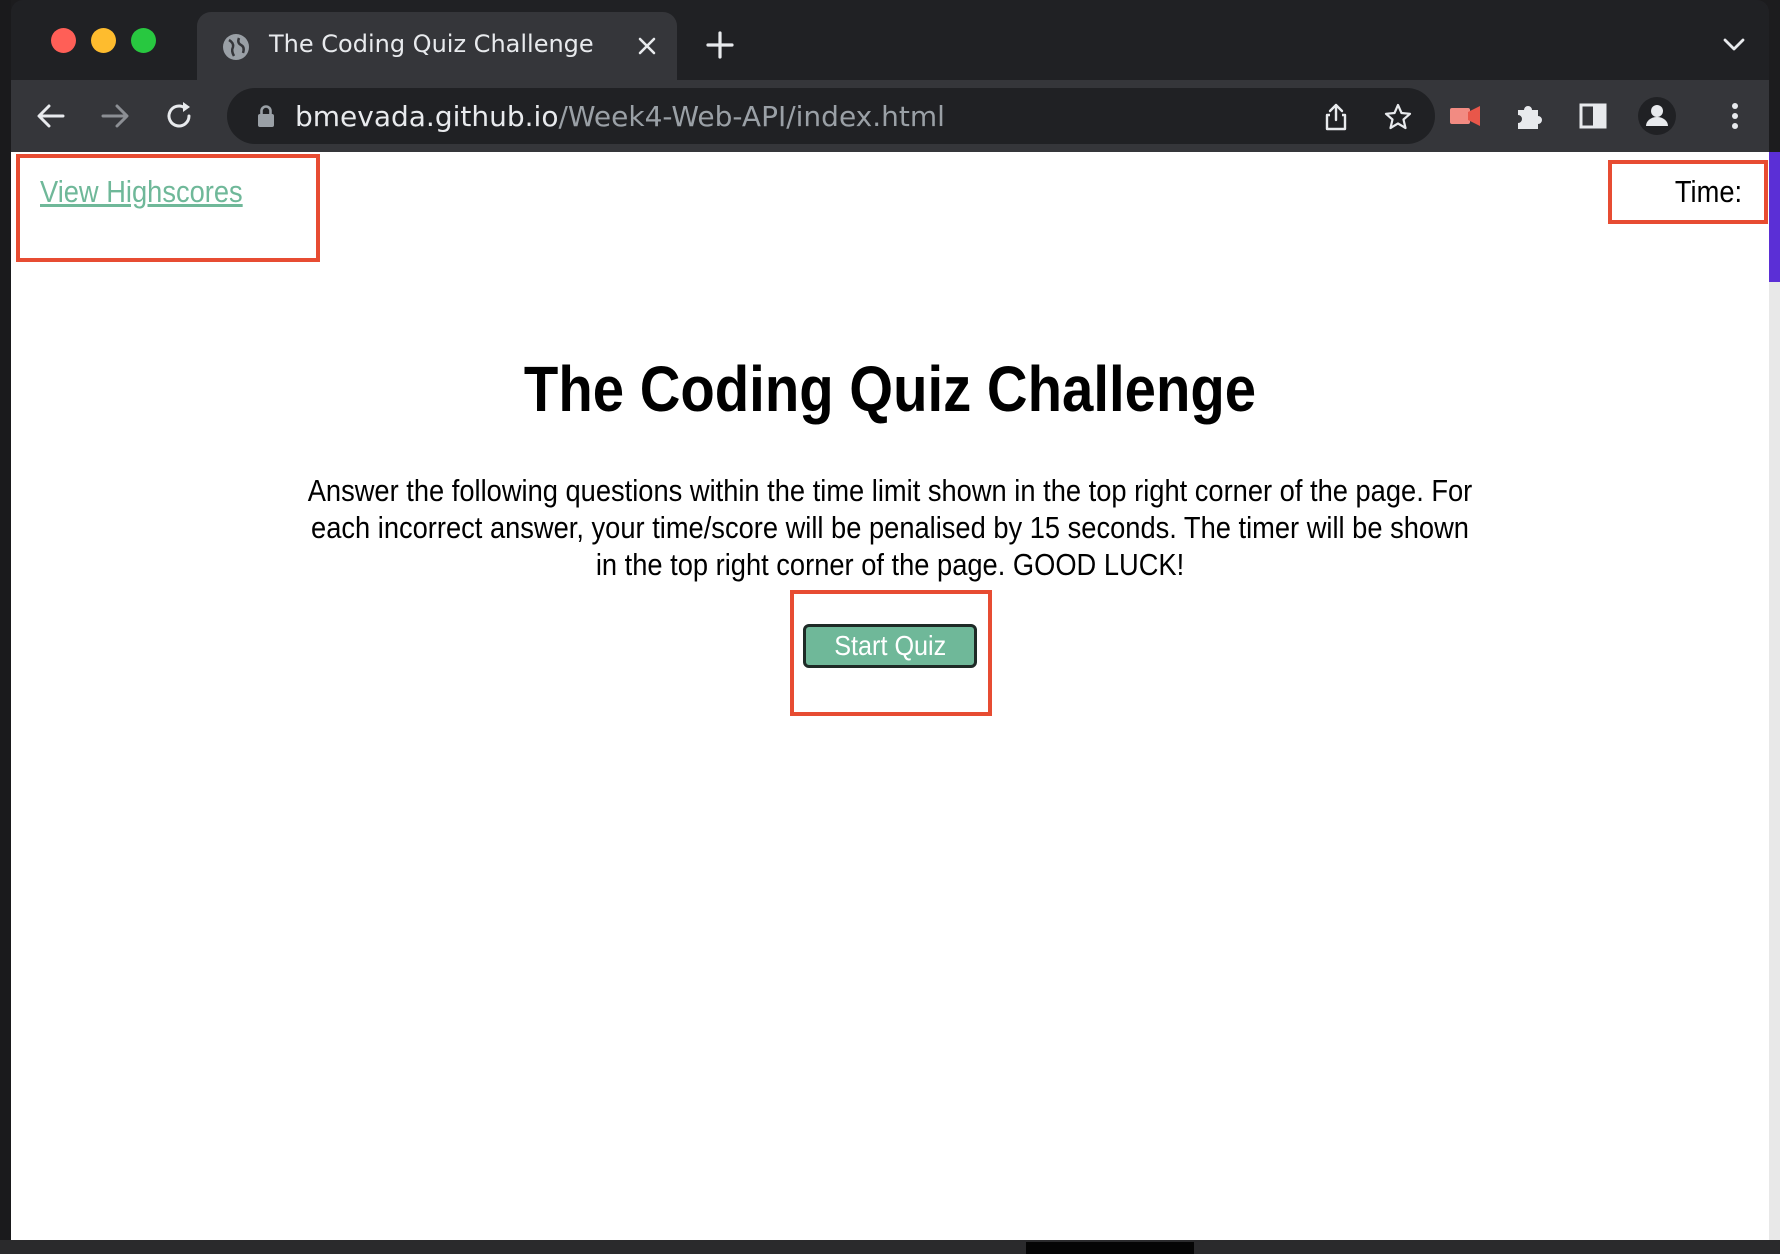  Describe the element at coordinates (427, 116) in the screenshot. I see `url-host: bmevada.github.io` at that location.